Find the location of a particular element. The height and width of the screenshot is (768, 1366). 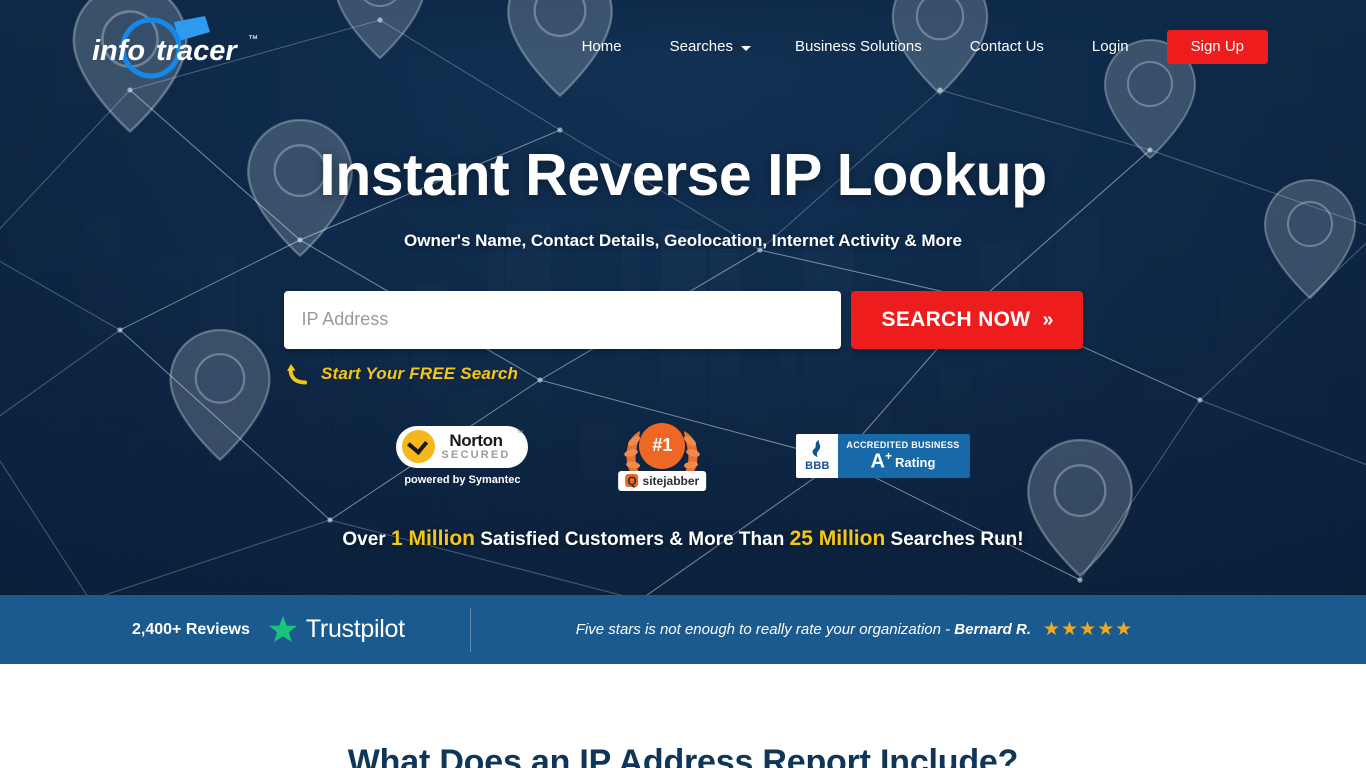

search-now-button: SEARCH NOW » is located at coordinates (966, 319).